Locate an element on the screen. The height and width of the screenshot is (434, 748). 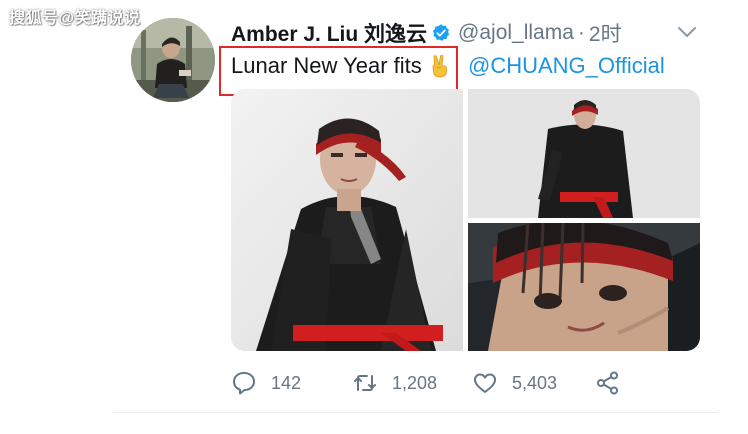
tweet-text: Lunar New Year fits is located at coordinates (341, 66).